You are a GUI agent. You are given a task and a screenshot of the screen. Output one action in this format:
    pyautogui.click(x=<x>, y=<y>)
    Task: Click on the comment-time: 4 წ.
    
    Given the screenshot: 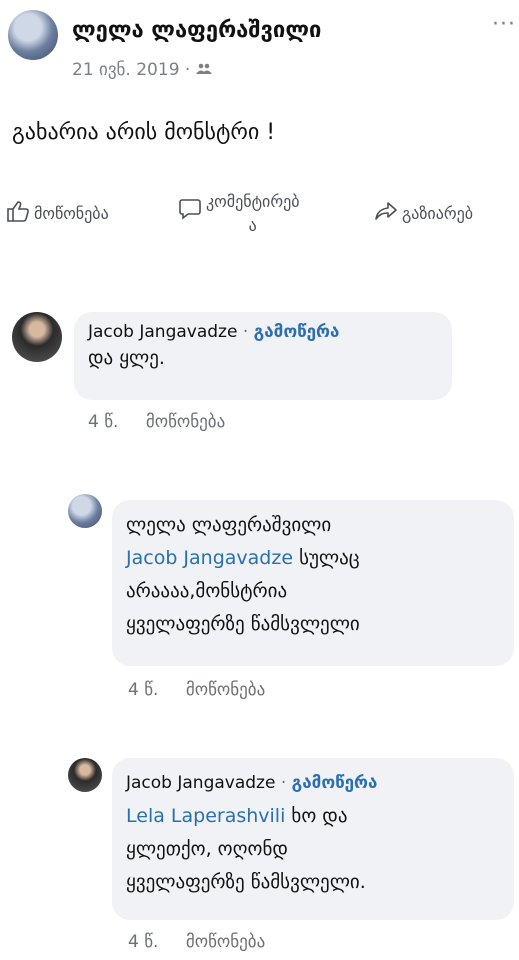 What is the action you would take?
    pyautogui.click(x=103, y=422)
    